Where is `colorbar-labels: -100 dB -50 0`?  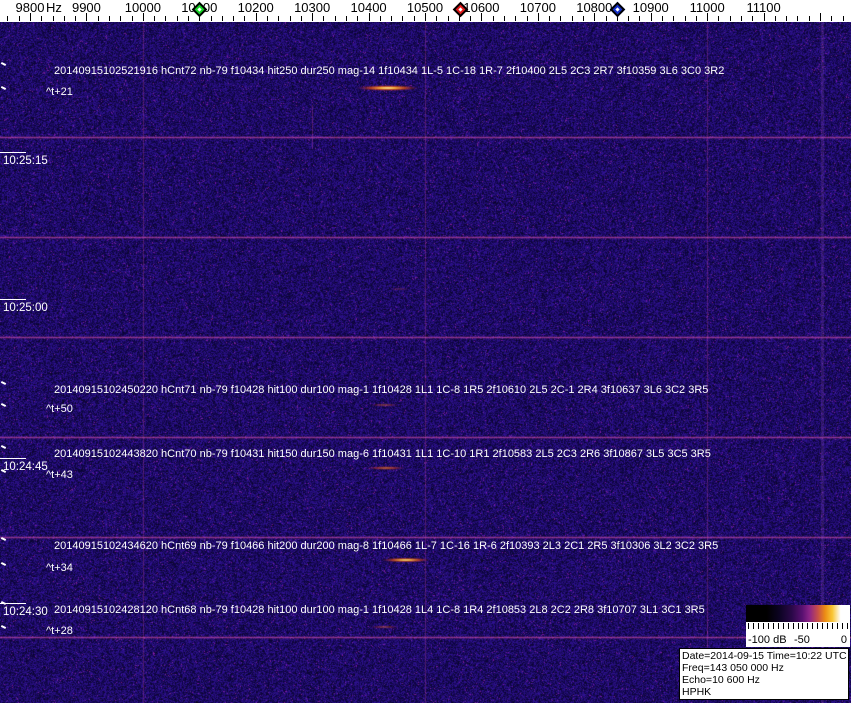 colorbar-labels: -100 dB -50 0 is located at coordinates (798, 640).